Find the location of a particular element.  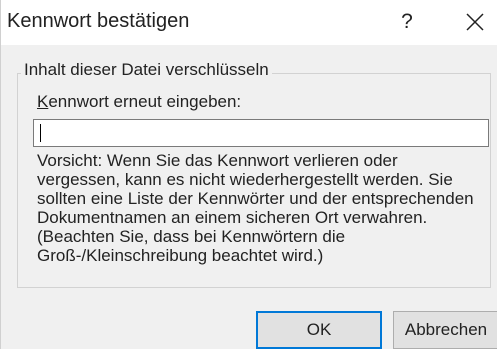

group-legend: Inhalt dieser Datei verschlüsseln is located at coordinates (146, 70).